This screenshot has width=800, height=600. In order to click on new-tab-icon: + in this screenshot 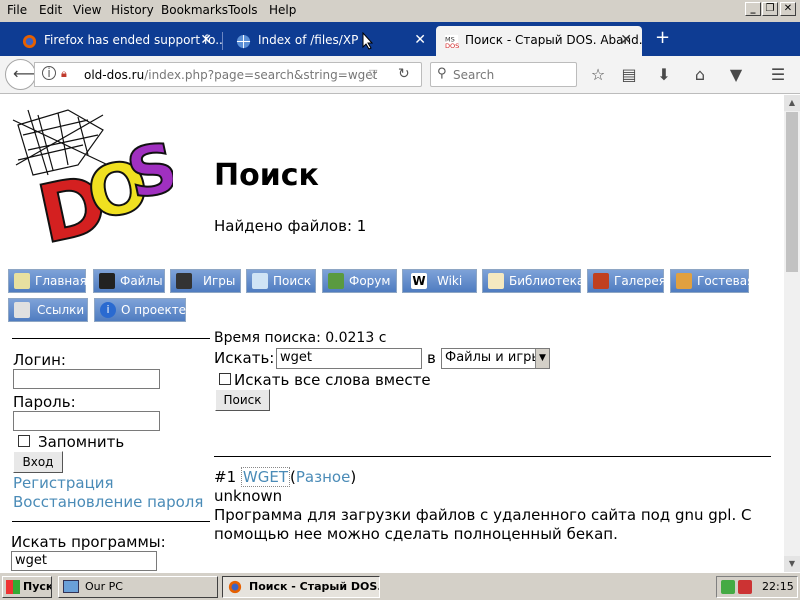, I will do `click(662, 37)`.